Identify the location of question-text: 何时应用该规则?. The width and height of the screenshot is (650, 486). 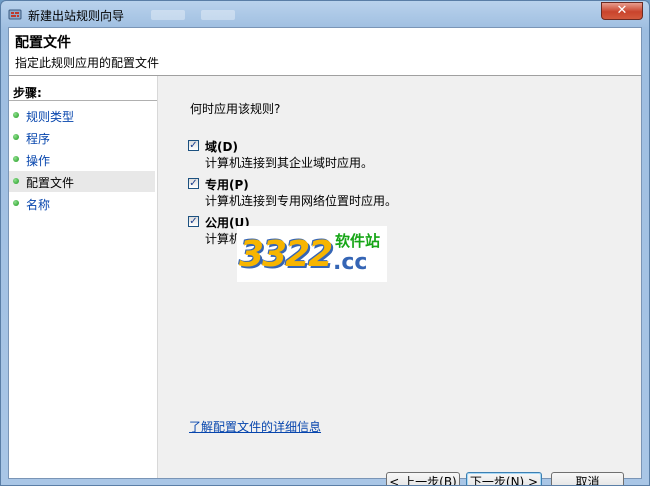
(235, 109).